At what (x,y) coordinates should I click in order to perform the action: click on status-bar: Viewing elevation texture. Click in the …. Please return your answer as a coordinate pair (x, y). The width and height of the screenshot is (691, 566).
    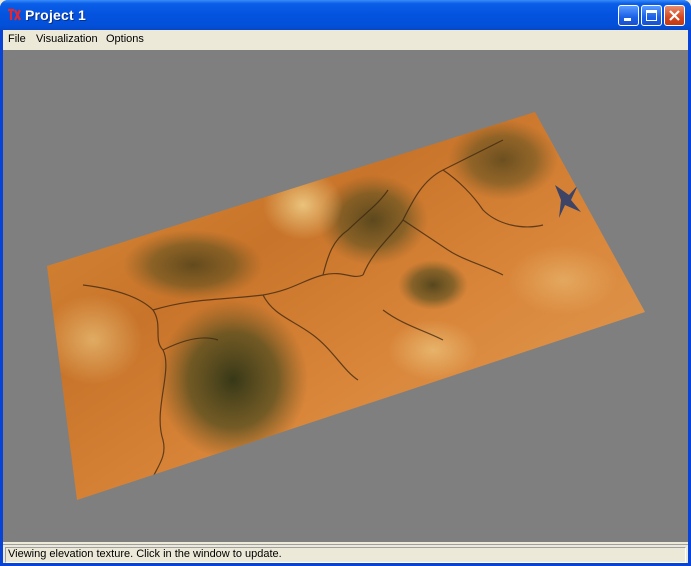
    Looking at the image, I should click on (345, 553).